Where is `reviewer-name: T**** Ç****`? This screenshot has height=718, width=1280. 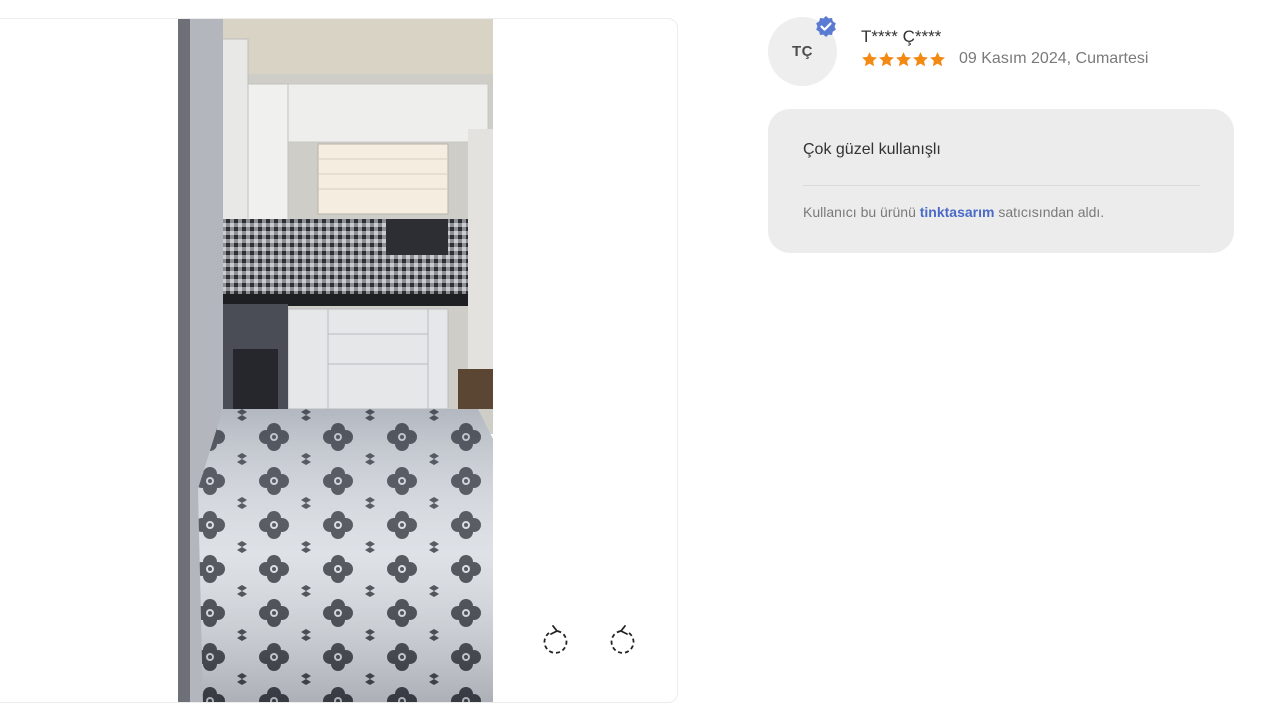 reviewer-name: T**** Ç**** is located at coordinates (901, 36).